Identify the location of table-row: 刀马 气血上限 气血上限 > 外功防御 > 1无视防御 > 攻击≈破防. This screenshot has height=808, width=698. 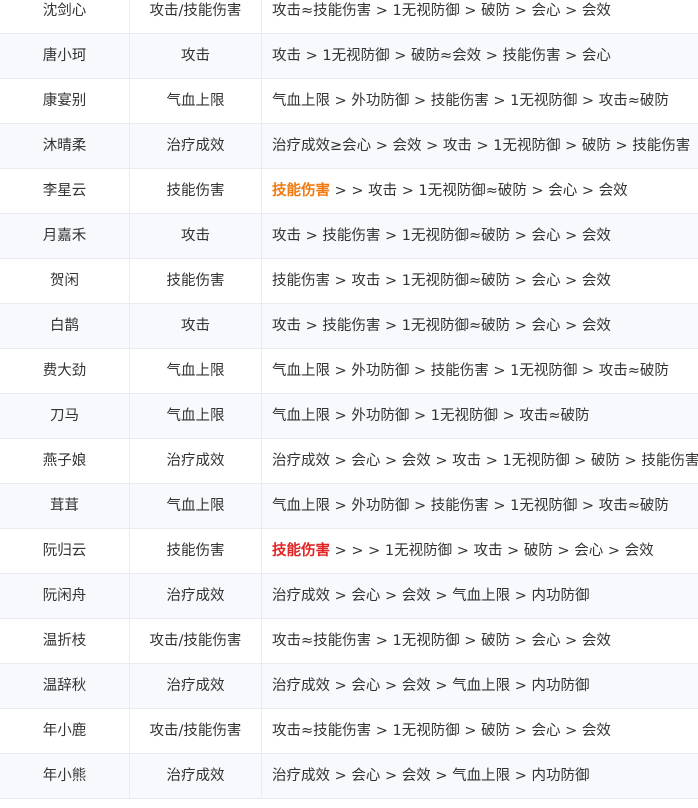
(349, 416).